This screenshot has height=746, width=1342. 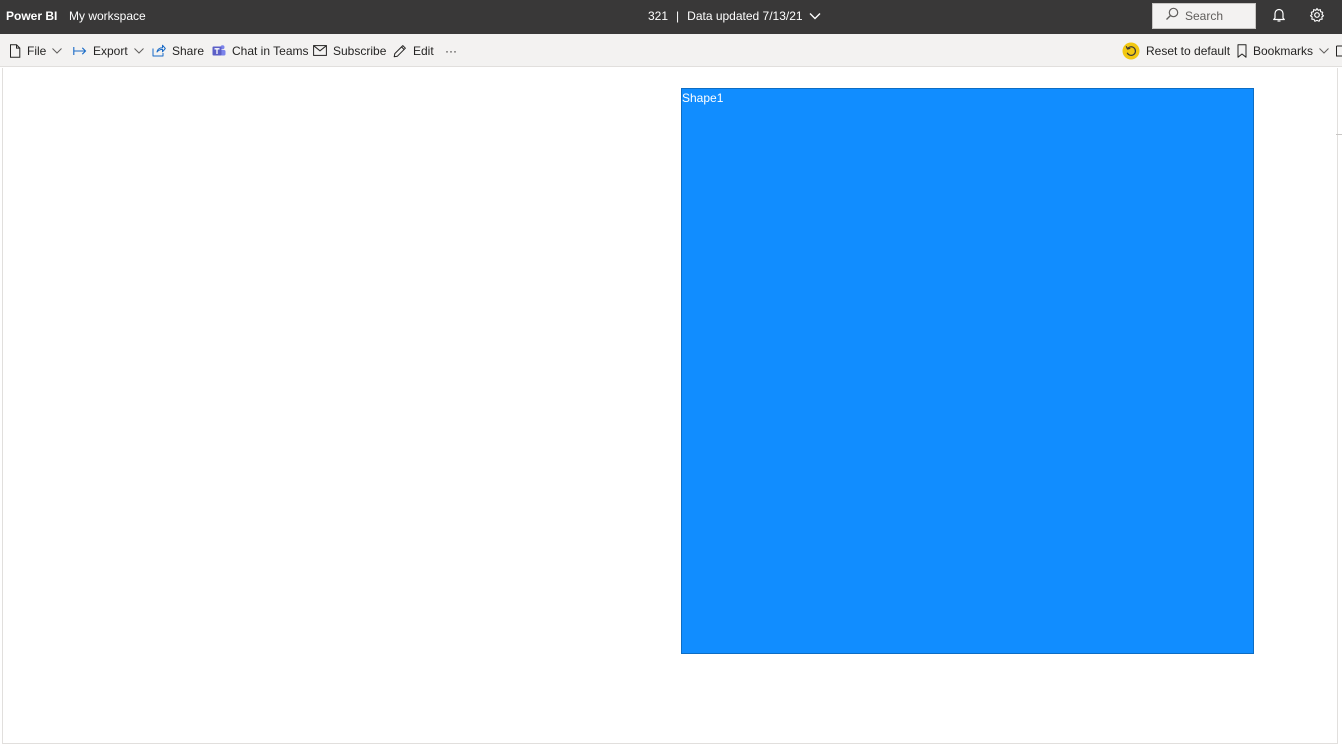 I want to click on report-name: 321, so click(x=658, y=16).